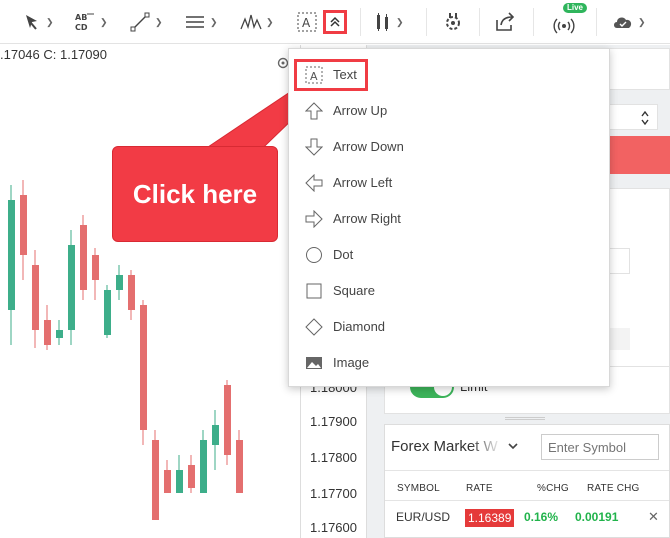 The image size is (670, 538). I want to click on trendline-icon, so click(140, 22).